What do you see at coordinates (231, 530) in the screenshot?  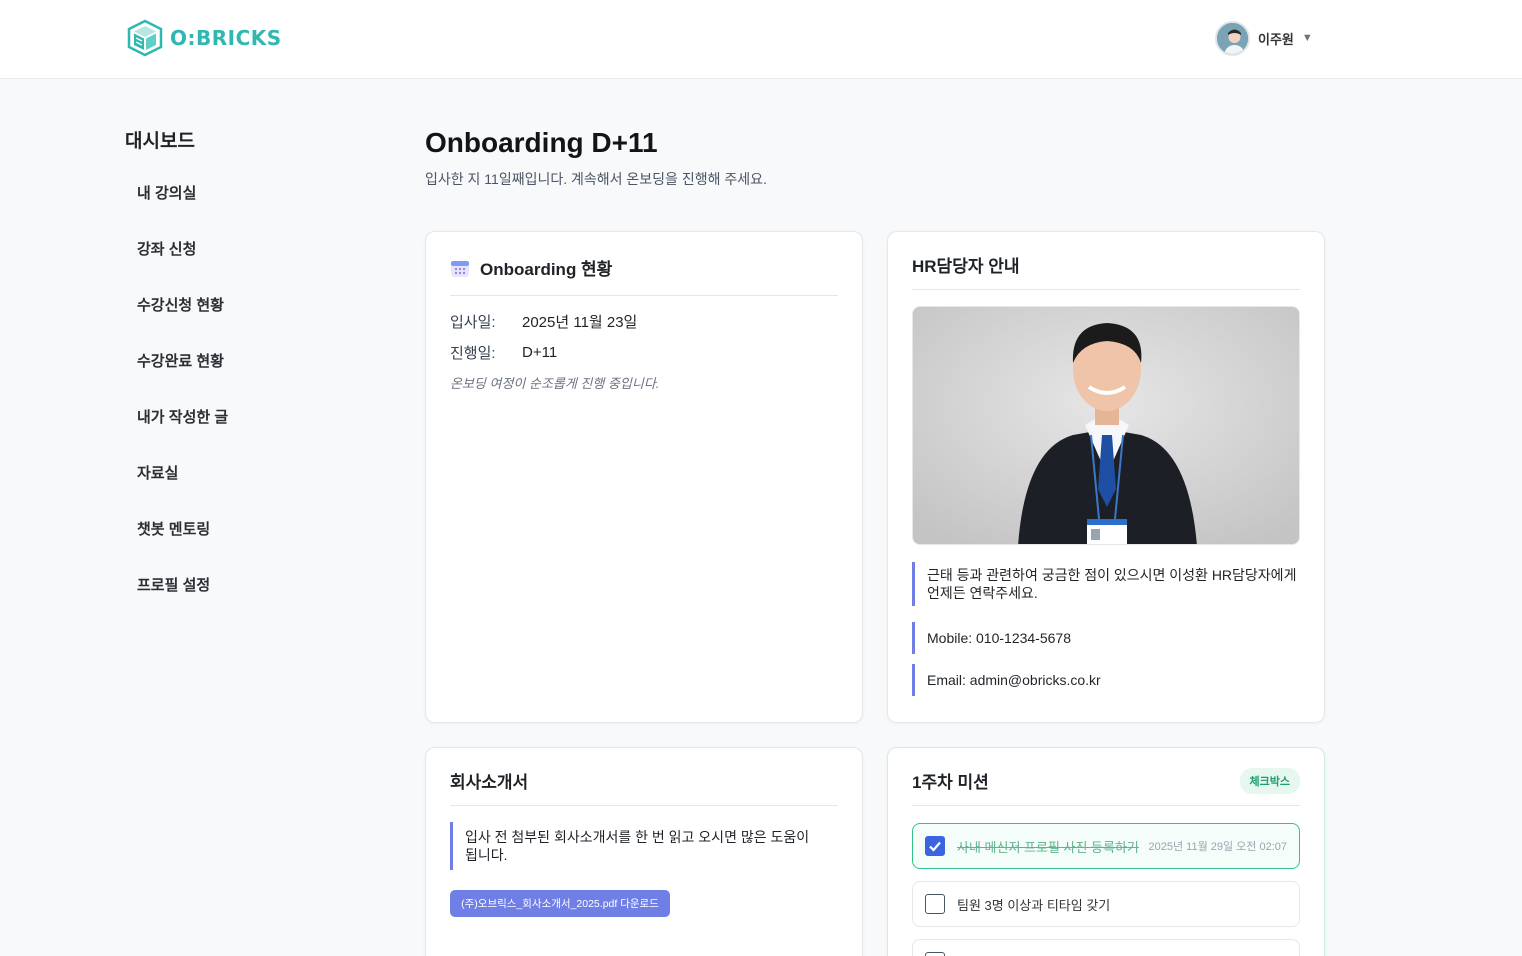 I see `sidebar-item-chatbot-mentoring: 챗봇 멘토링` at bounding box center [231, 530].